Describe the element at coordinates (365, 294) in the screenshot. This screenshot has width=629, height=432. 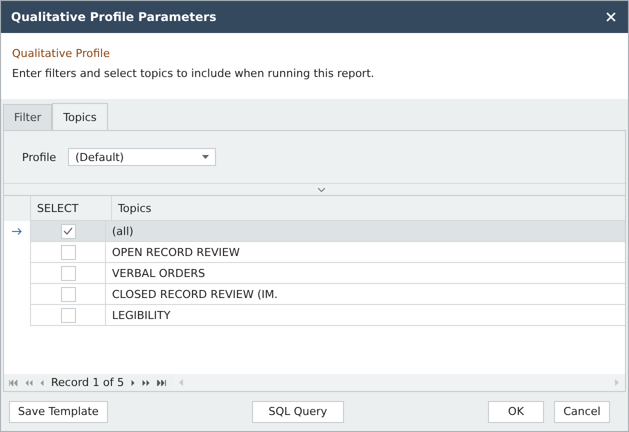
I see `table-cell: CLOSED RECORD REVIEW (IM.` at that location.